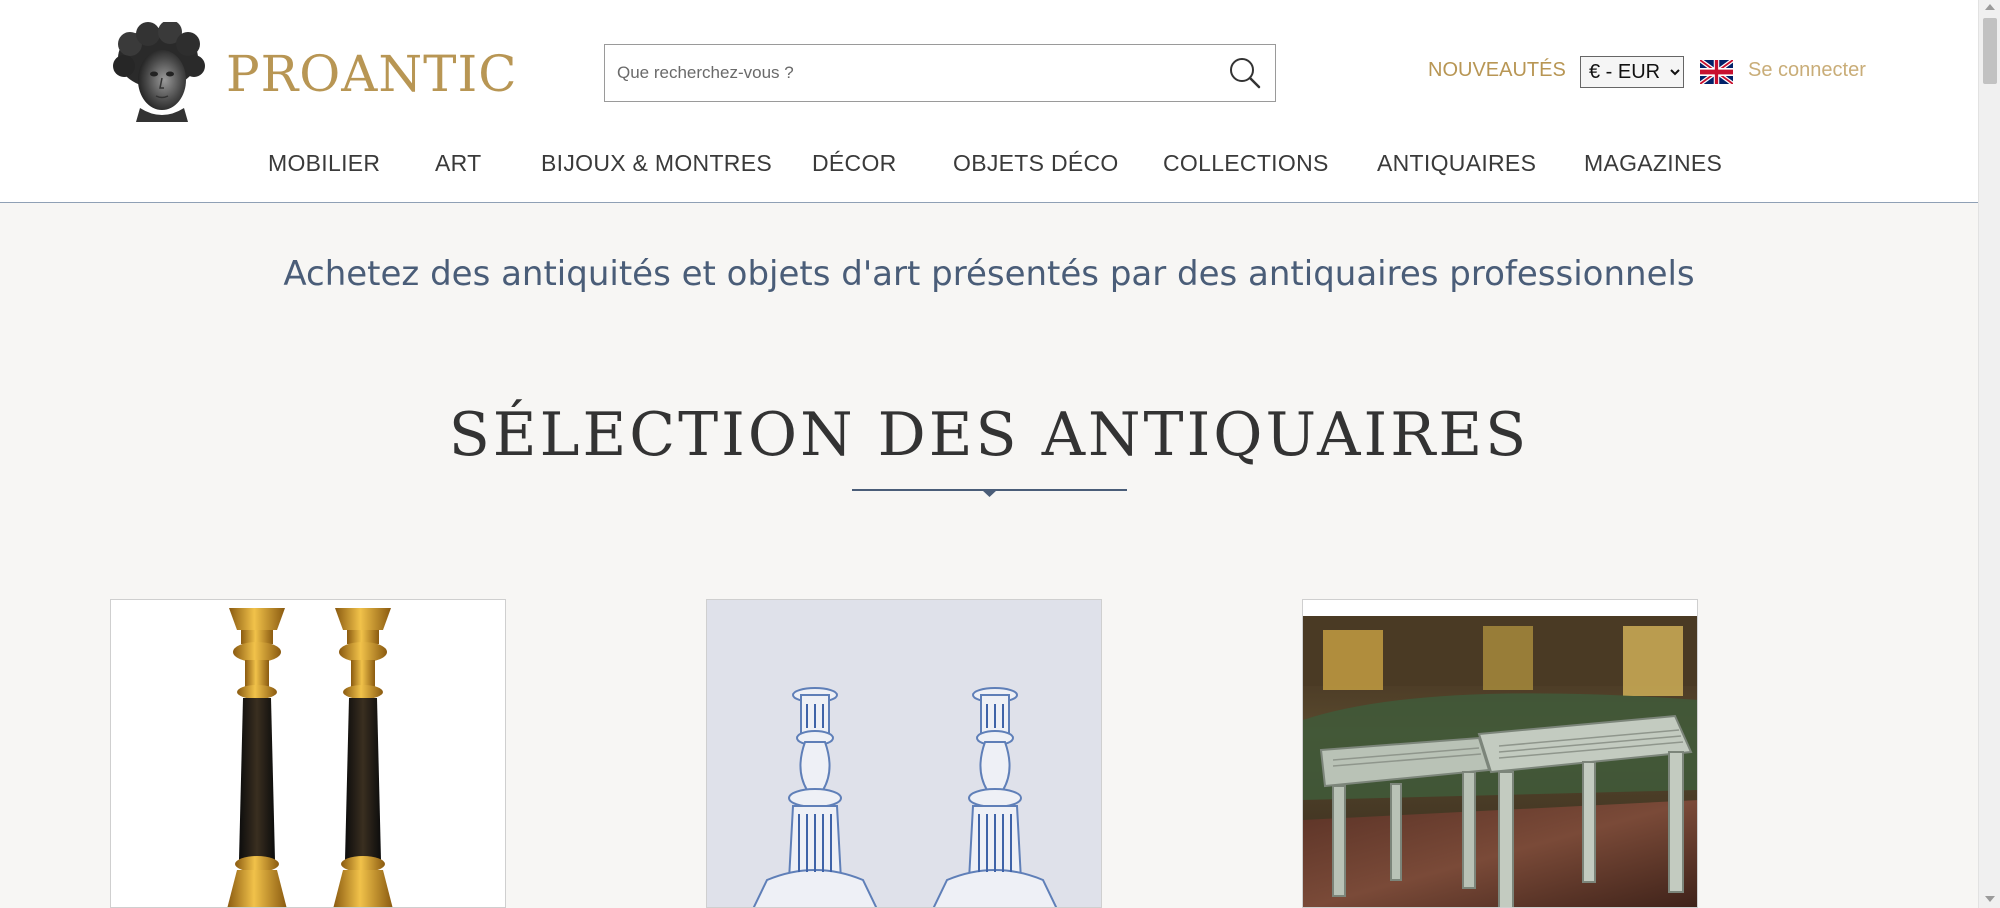 This screenshot has height=908, width=2000. Describe the element at coordinates (1653, 163) in the screenshot. I see `nav-item-magazines: MAGAZINES` at that location.